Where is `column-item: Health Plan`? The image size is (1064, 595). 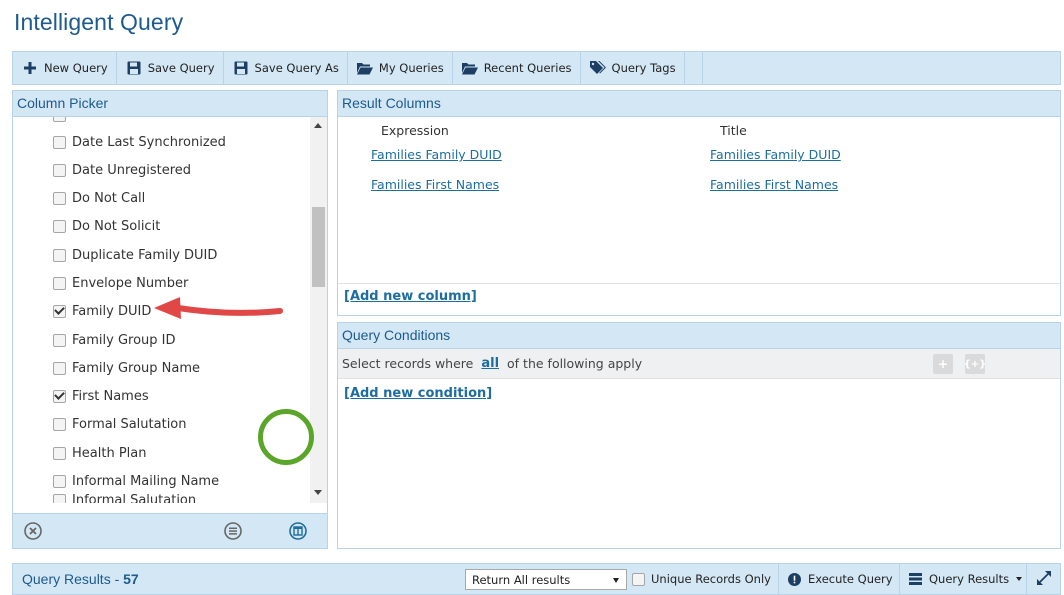 column-item: Health Plan is located at coordinates (99, 453).